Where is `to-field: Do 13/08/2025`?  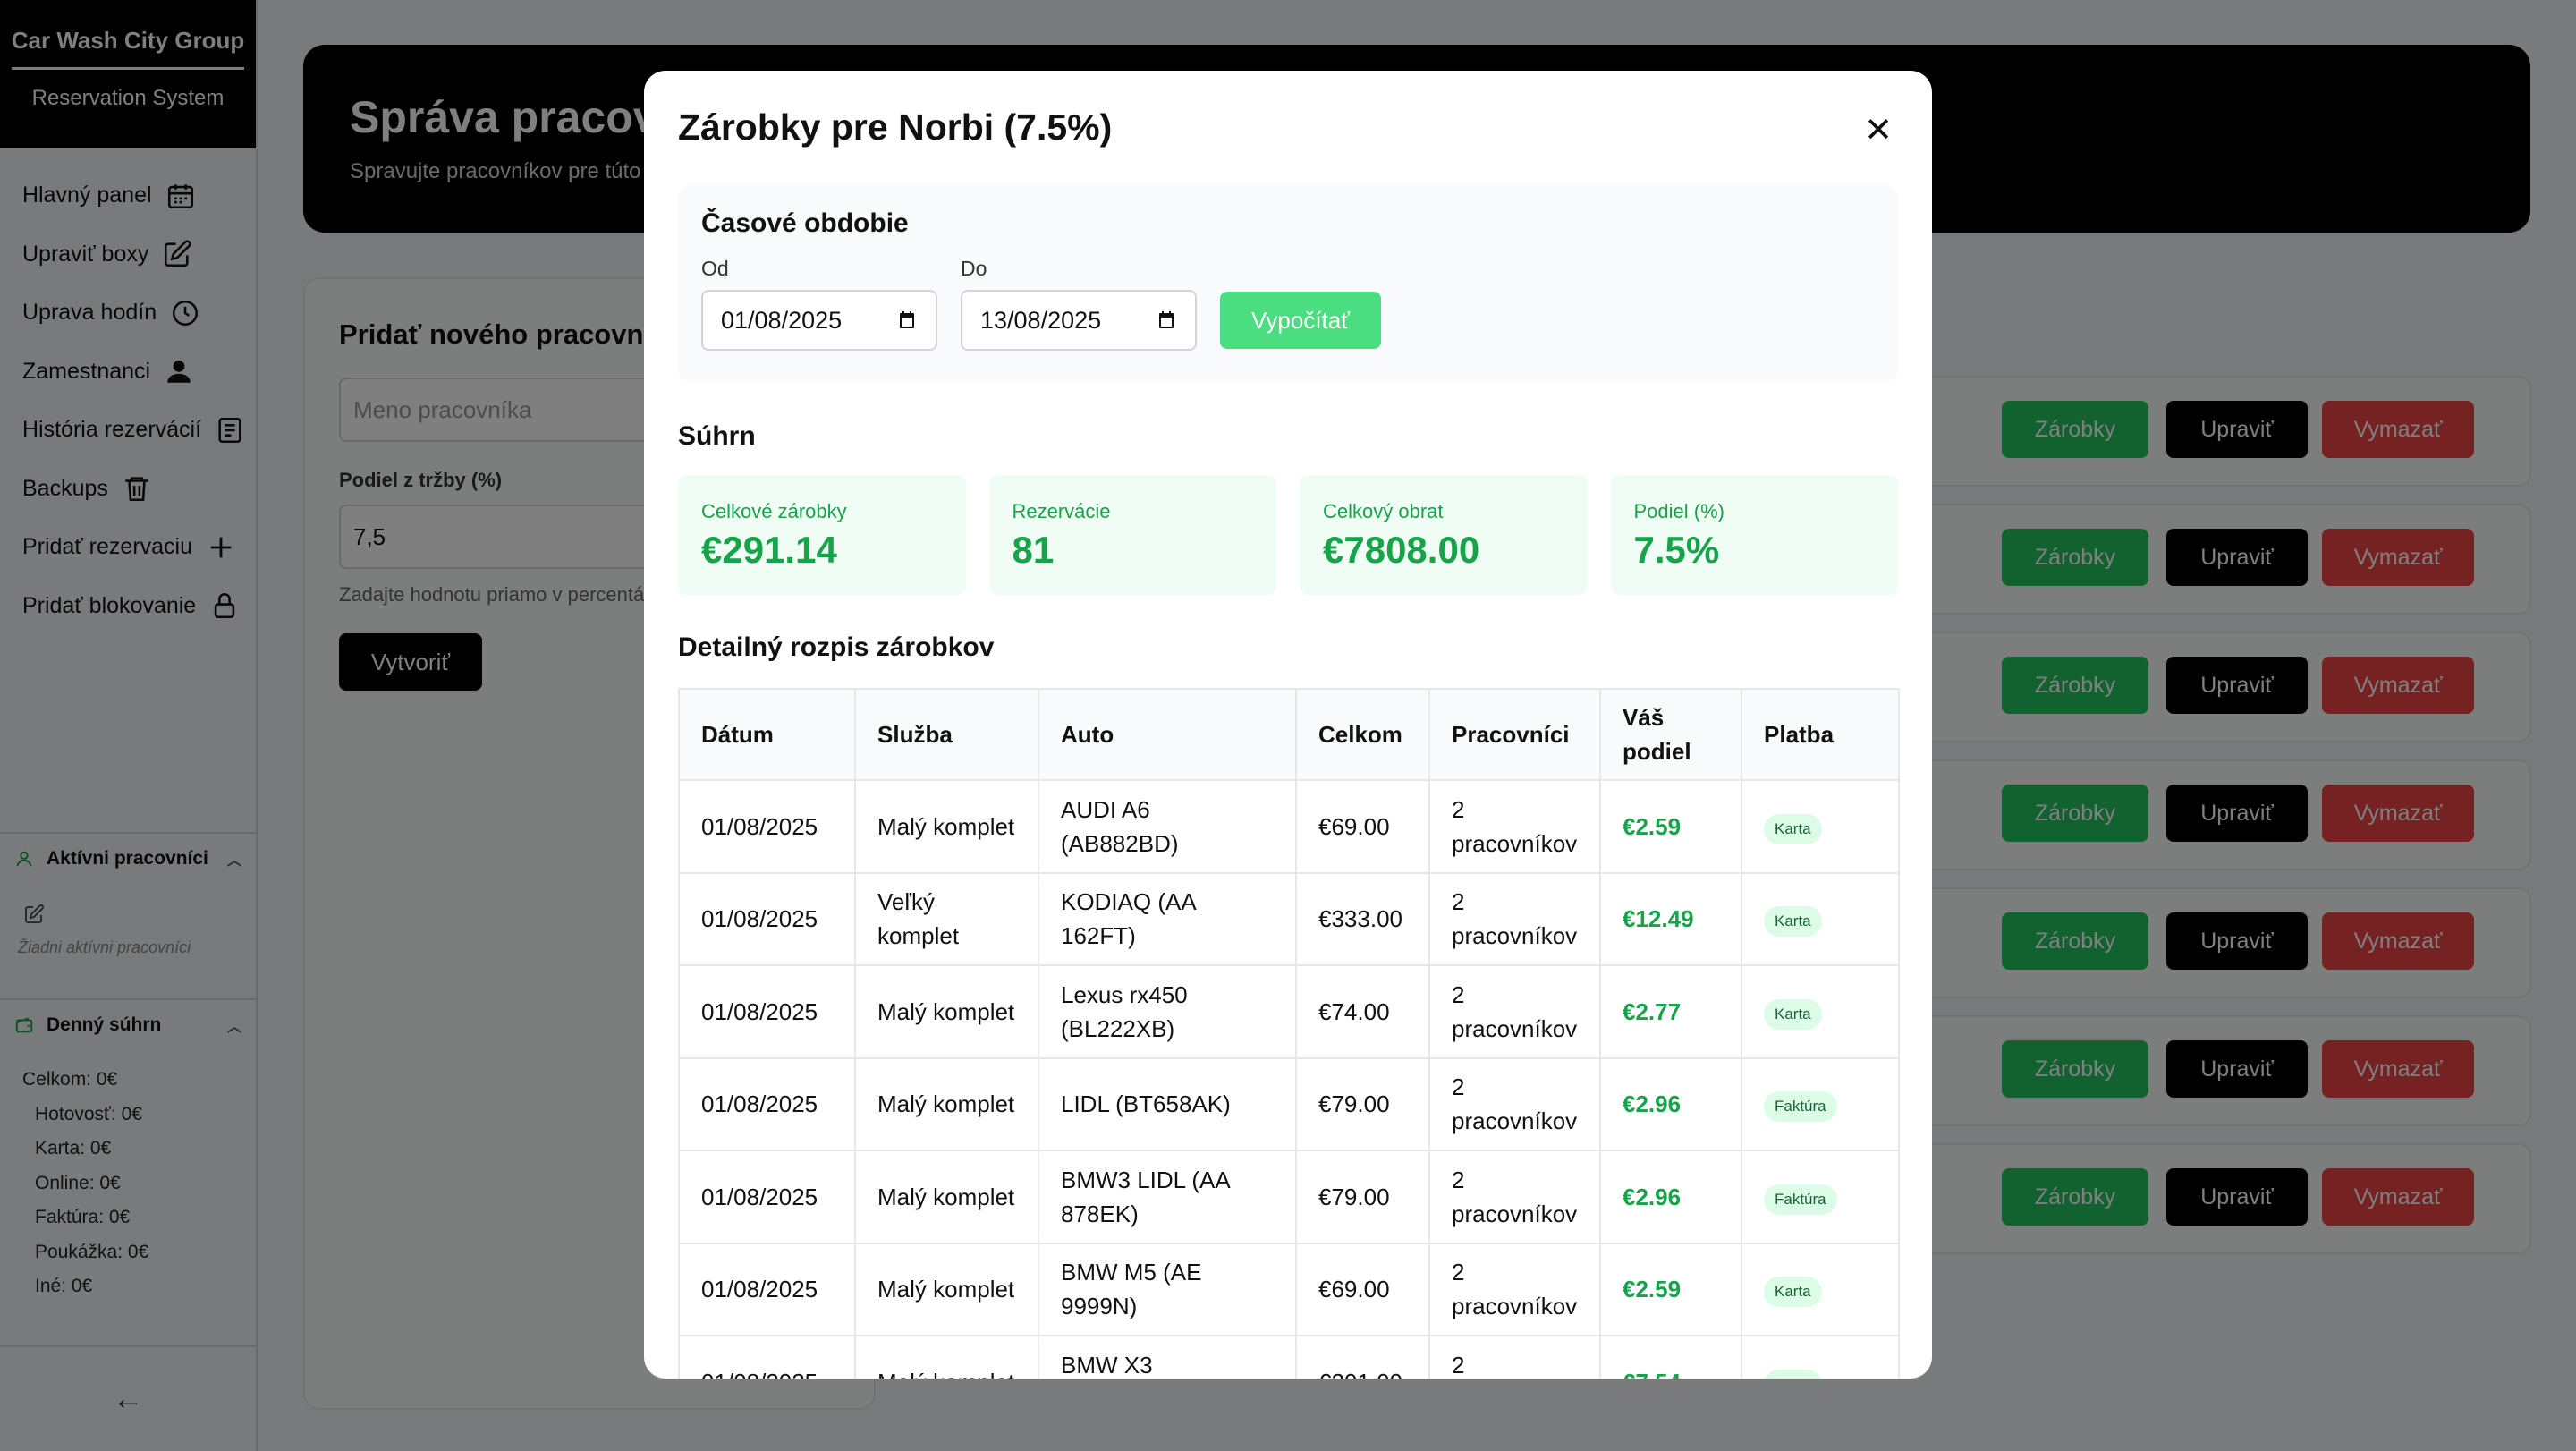
to-field: Do 13/08/2025 is located at coordinates (1079, 304).